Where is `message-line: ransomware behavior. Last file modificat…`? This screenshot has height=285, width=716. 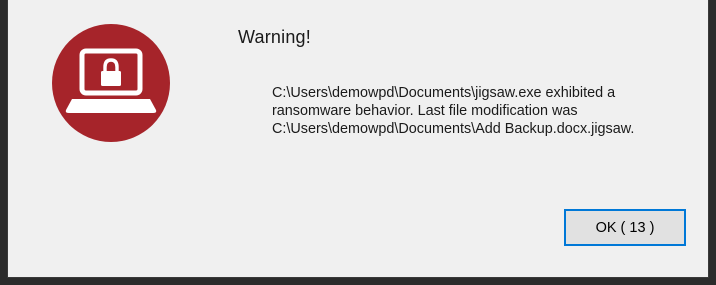 message-line: ransomware behavior. Last file modificat… is located at coordinates (425, 111).